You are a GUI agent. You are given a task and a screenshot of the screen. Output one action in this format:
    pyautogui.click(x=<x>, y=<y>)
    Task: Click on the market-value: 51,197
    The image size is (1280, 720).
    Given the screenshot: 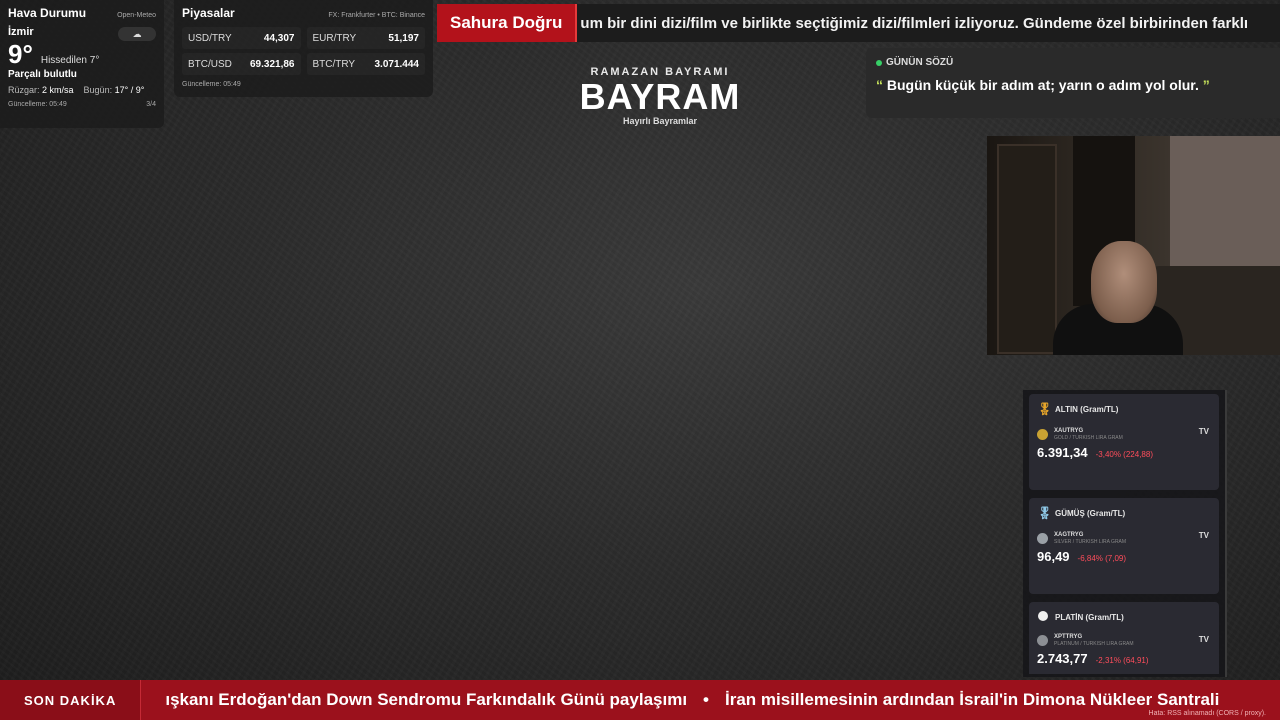 What is the action you would take?
    pyautogui.click(x=403, y=38)
    